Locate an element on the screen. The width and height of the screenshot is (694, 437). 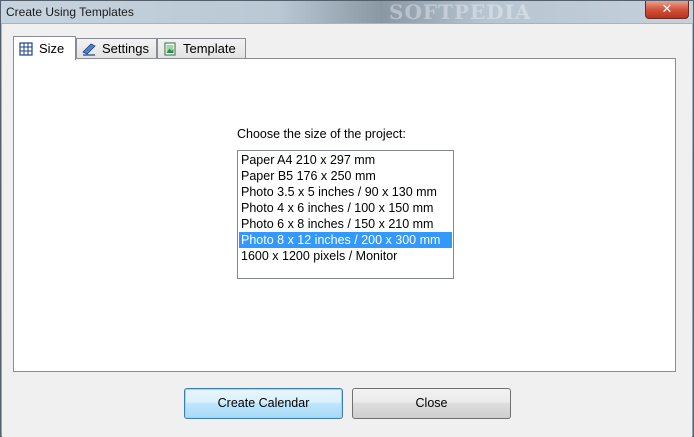
tab-settings-label: Settings is located at coordinates (125, 48).